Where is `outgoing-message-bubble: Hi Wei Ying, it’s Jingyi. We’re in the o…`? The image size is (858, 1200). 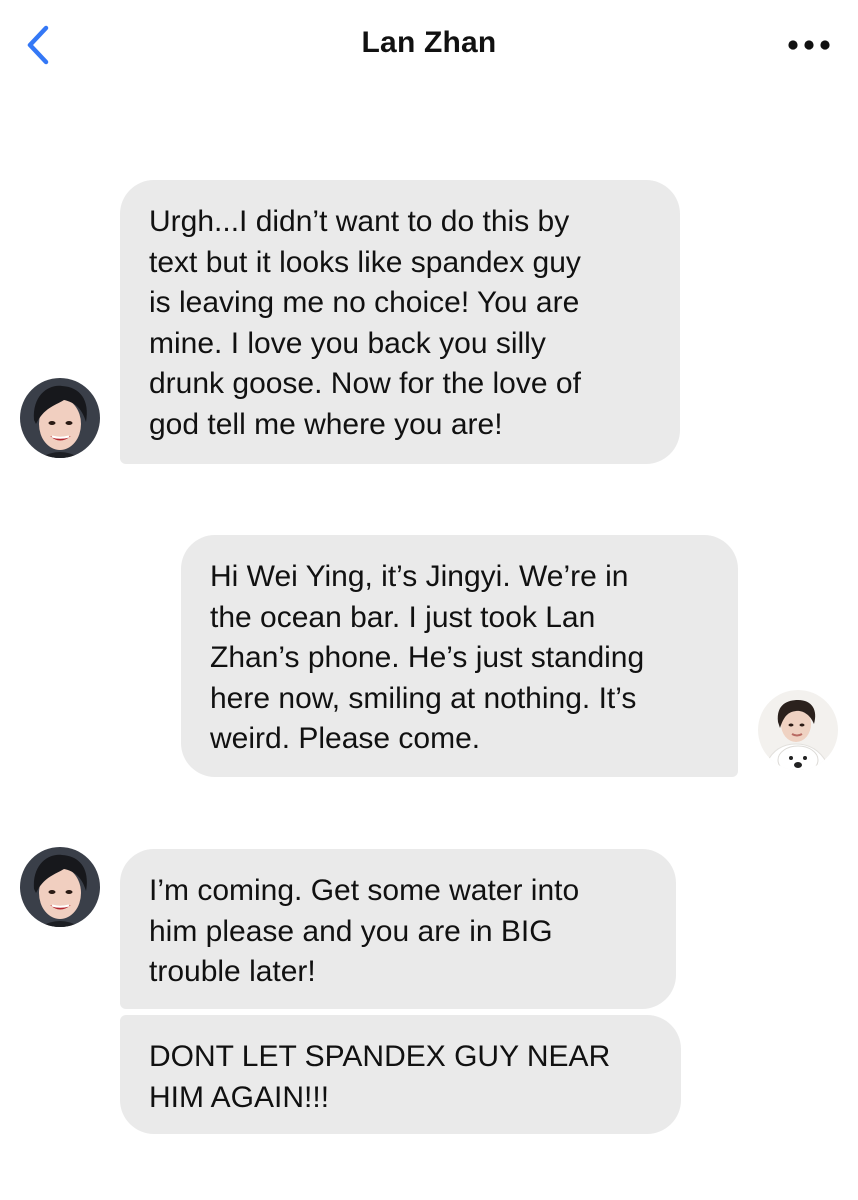
outgoing-message-bubble: Hi Wei Ying, it’s Jingyi. We’re in the o… is located at coordinates (459, 656).